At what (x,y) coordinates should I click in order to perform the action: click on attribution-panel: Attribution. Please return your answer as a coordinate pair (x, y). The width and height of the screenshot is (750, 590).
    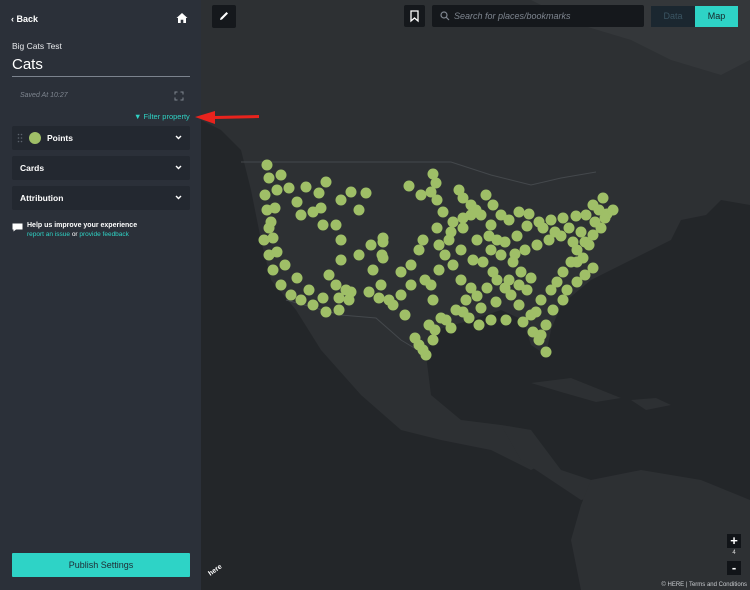
    Looking at the image, I should click on (101, 198).